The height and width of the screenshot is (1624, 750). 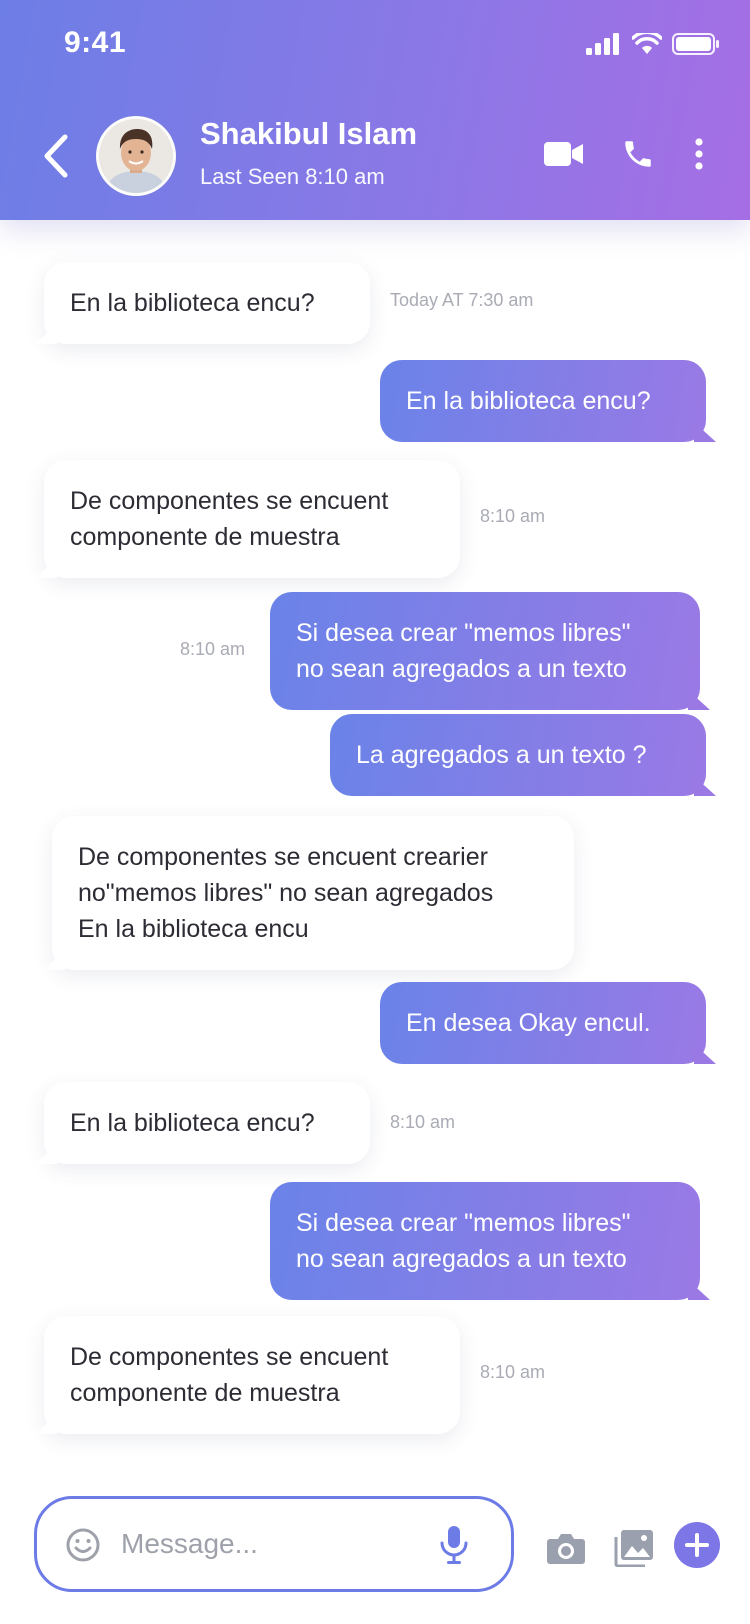 I want to click on message-text: La agregados a un texto ?, so click(x=501, y=755).